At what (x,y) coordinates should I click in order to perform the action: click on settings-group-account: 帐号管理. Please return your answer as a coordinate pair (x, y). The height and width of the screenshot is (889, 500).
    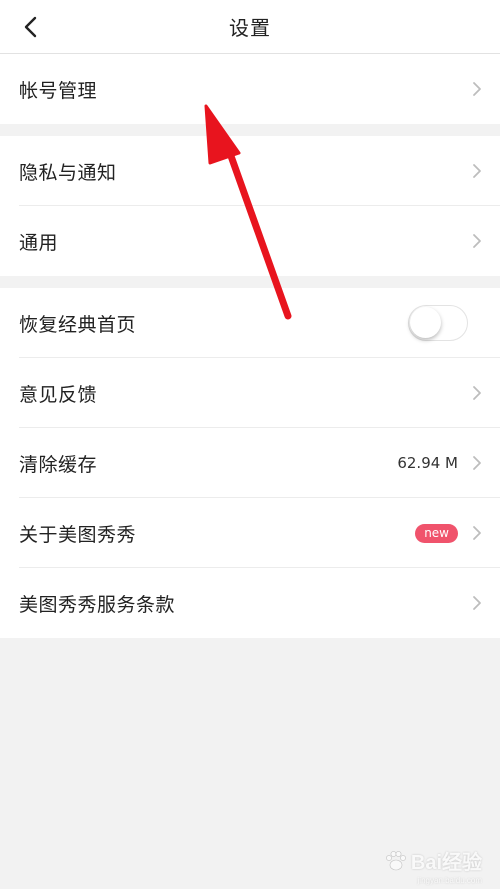
    Looking at the image, I should click on (250, 89).